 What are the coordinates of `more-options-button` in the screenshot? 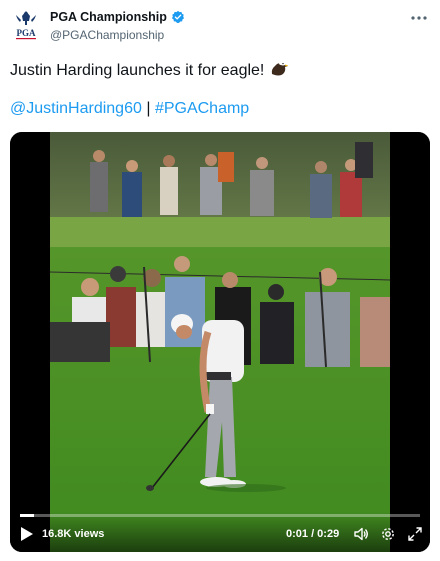 It's located at (419, 18).